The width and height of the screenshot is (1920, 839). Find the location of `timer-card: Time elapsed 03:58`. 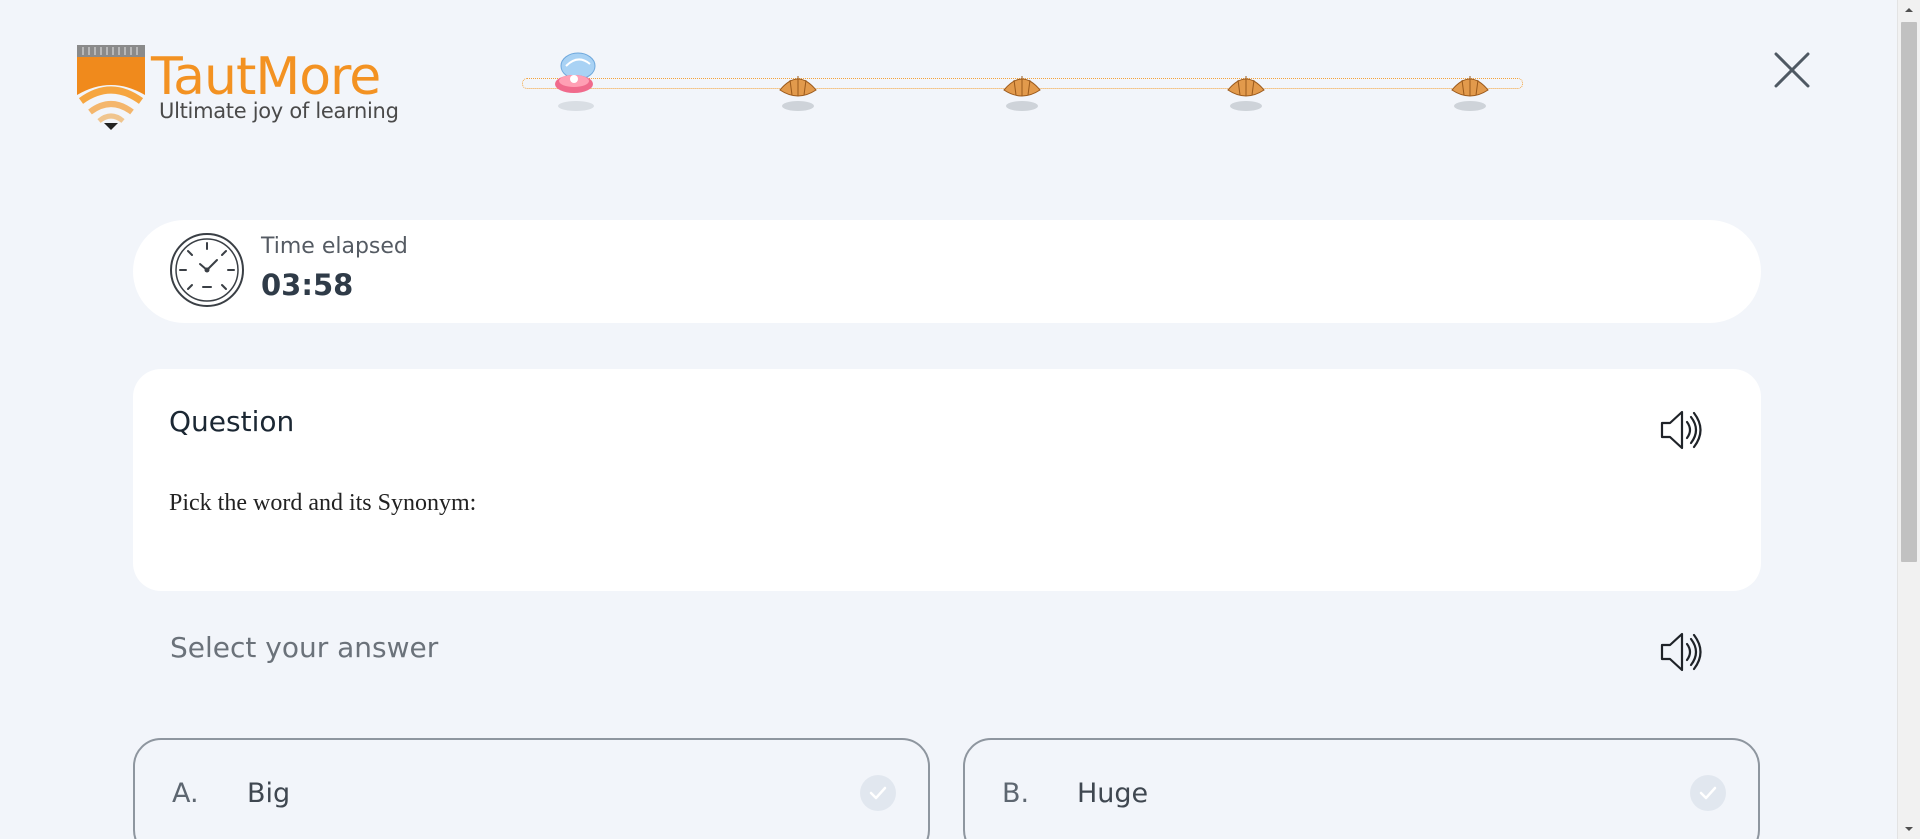

timer-card: Time elapsed 03:58 is located at coordinates (947, 271).